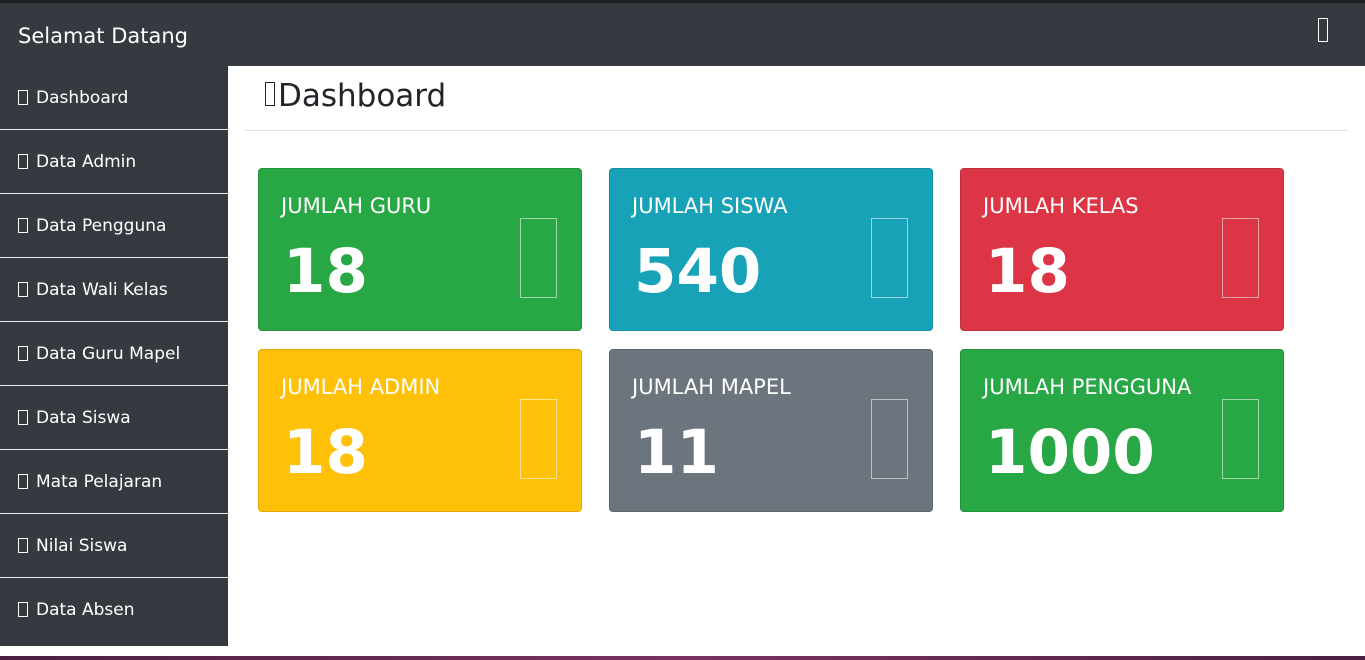 This screenshot has width=1365, height=660. What do you see at coordinates (86, 161) in the screenshot?
I see `sidebar-item-label: Data Admin` at bounding box center [86, 161].